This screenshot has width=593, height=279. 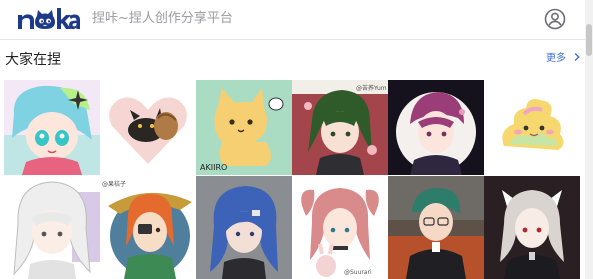 What do you see at coordinates (555, 19) in the screenshot?
I see `user-circle-icon` at bounding box center [555, 19].